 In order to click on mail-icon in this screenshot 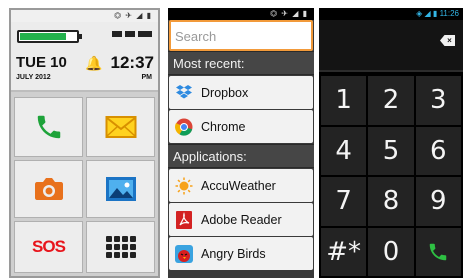, I will do `click(120, 127)`.